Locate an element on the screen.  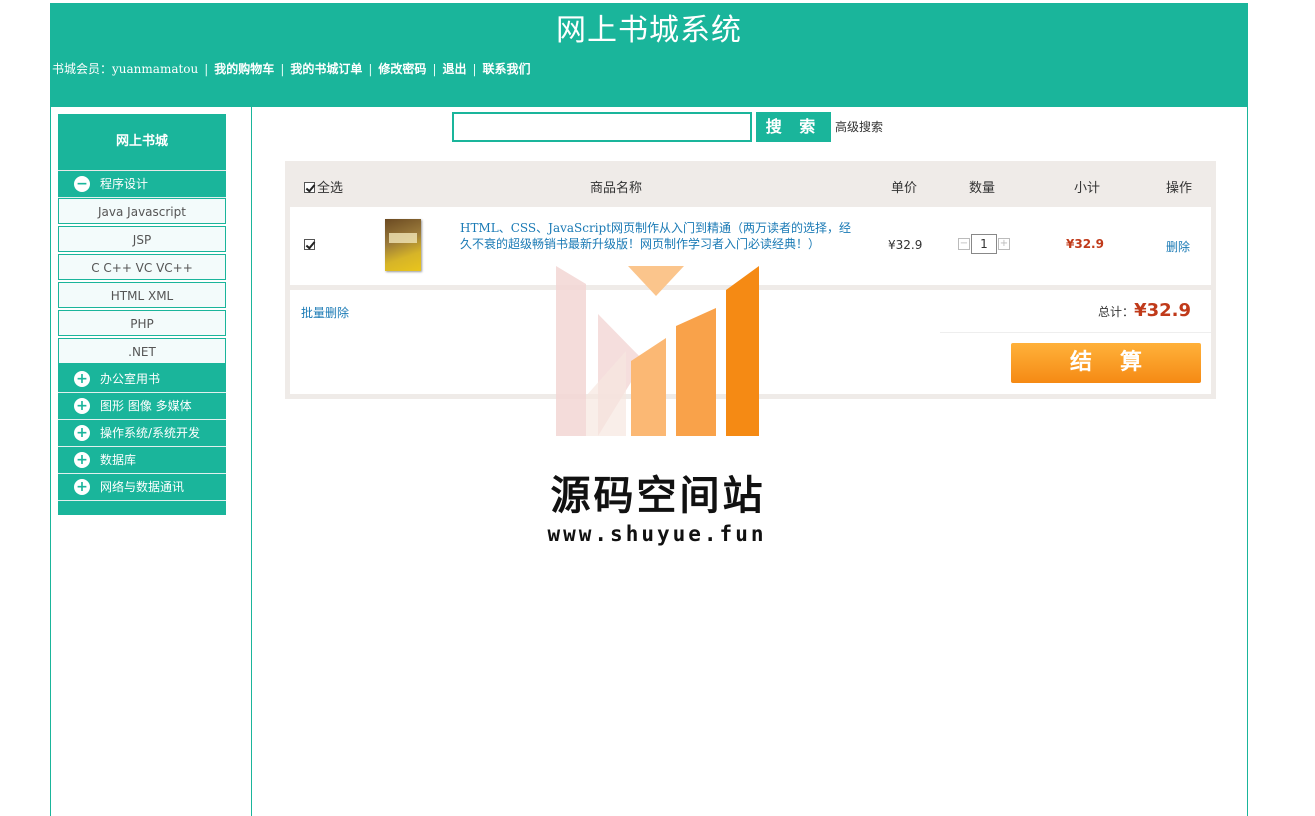
site-title: 网上书城系统 is located at coordinates (649, 30).